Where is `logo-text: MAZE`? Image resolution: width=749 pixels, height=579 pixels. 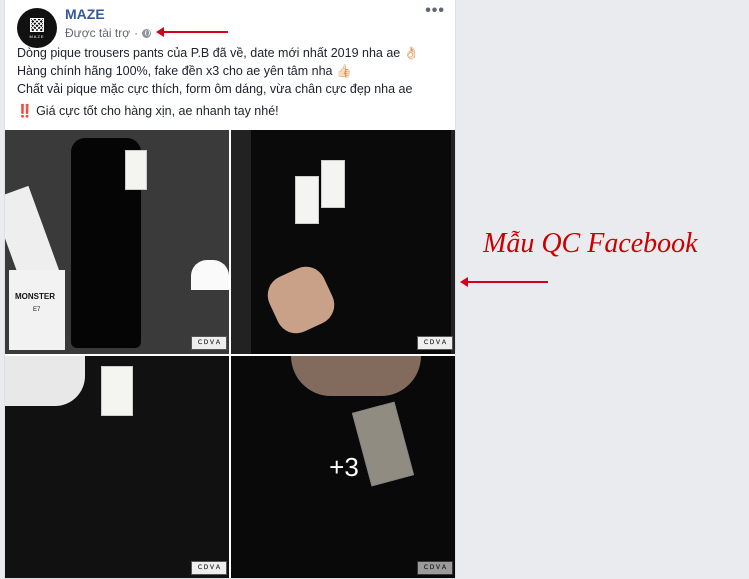
logo-text: MAZE is located at coordinates (37, 36).